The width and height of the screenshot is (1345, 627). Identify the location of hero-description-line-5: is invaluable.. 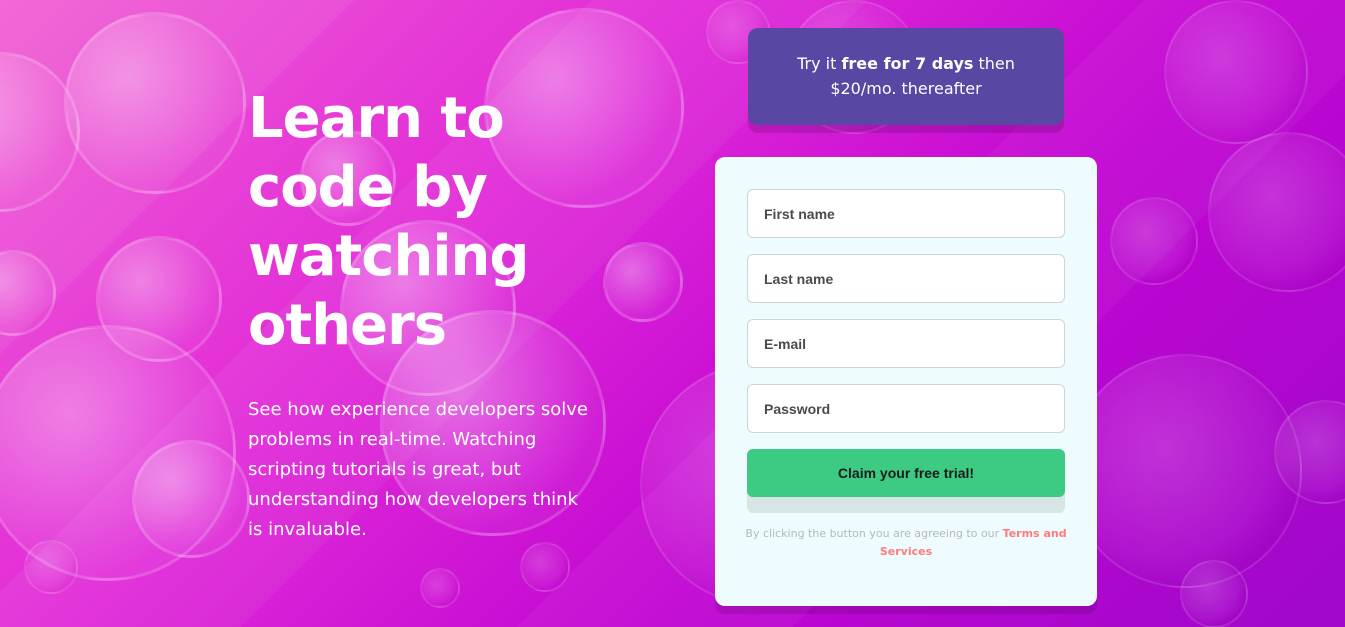
(307, 529).